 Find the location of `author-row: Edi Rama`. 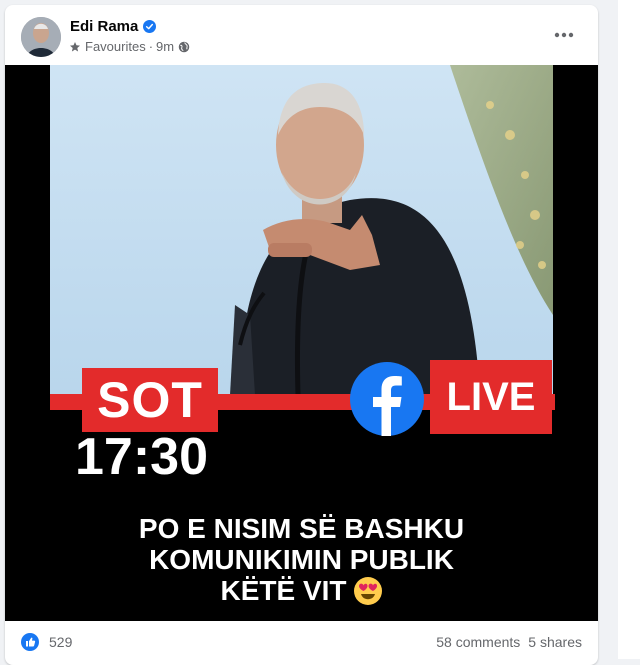

author-row: Edi Rama is located at coordinates (113, 26).